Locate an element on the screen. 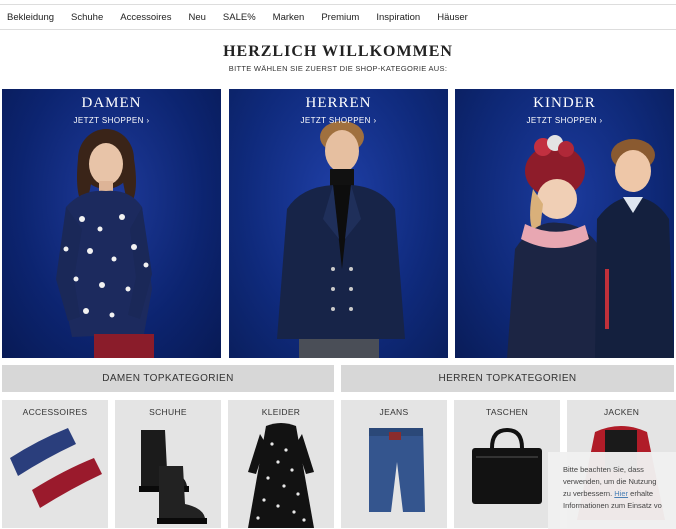  product-tile-jeans: JEANS is located at coordinates (394, 464).